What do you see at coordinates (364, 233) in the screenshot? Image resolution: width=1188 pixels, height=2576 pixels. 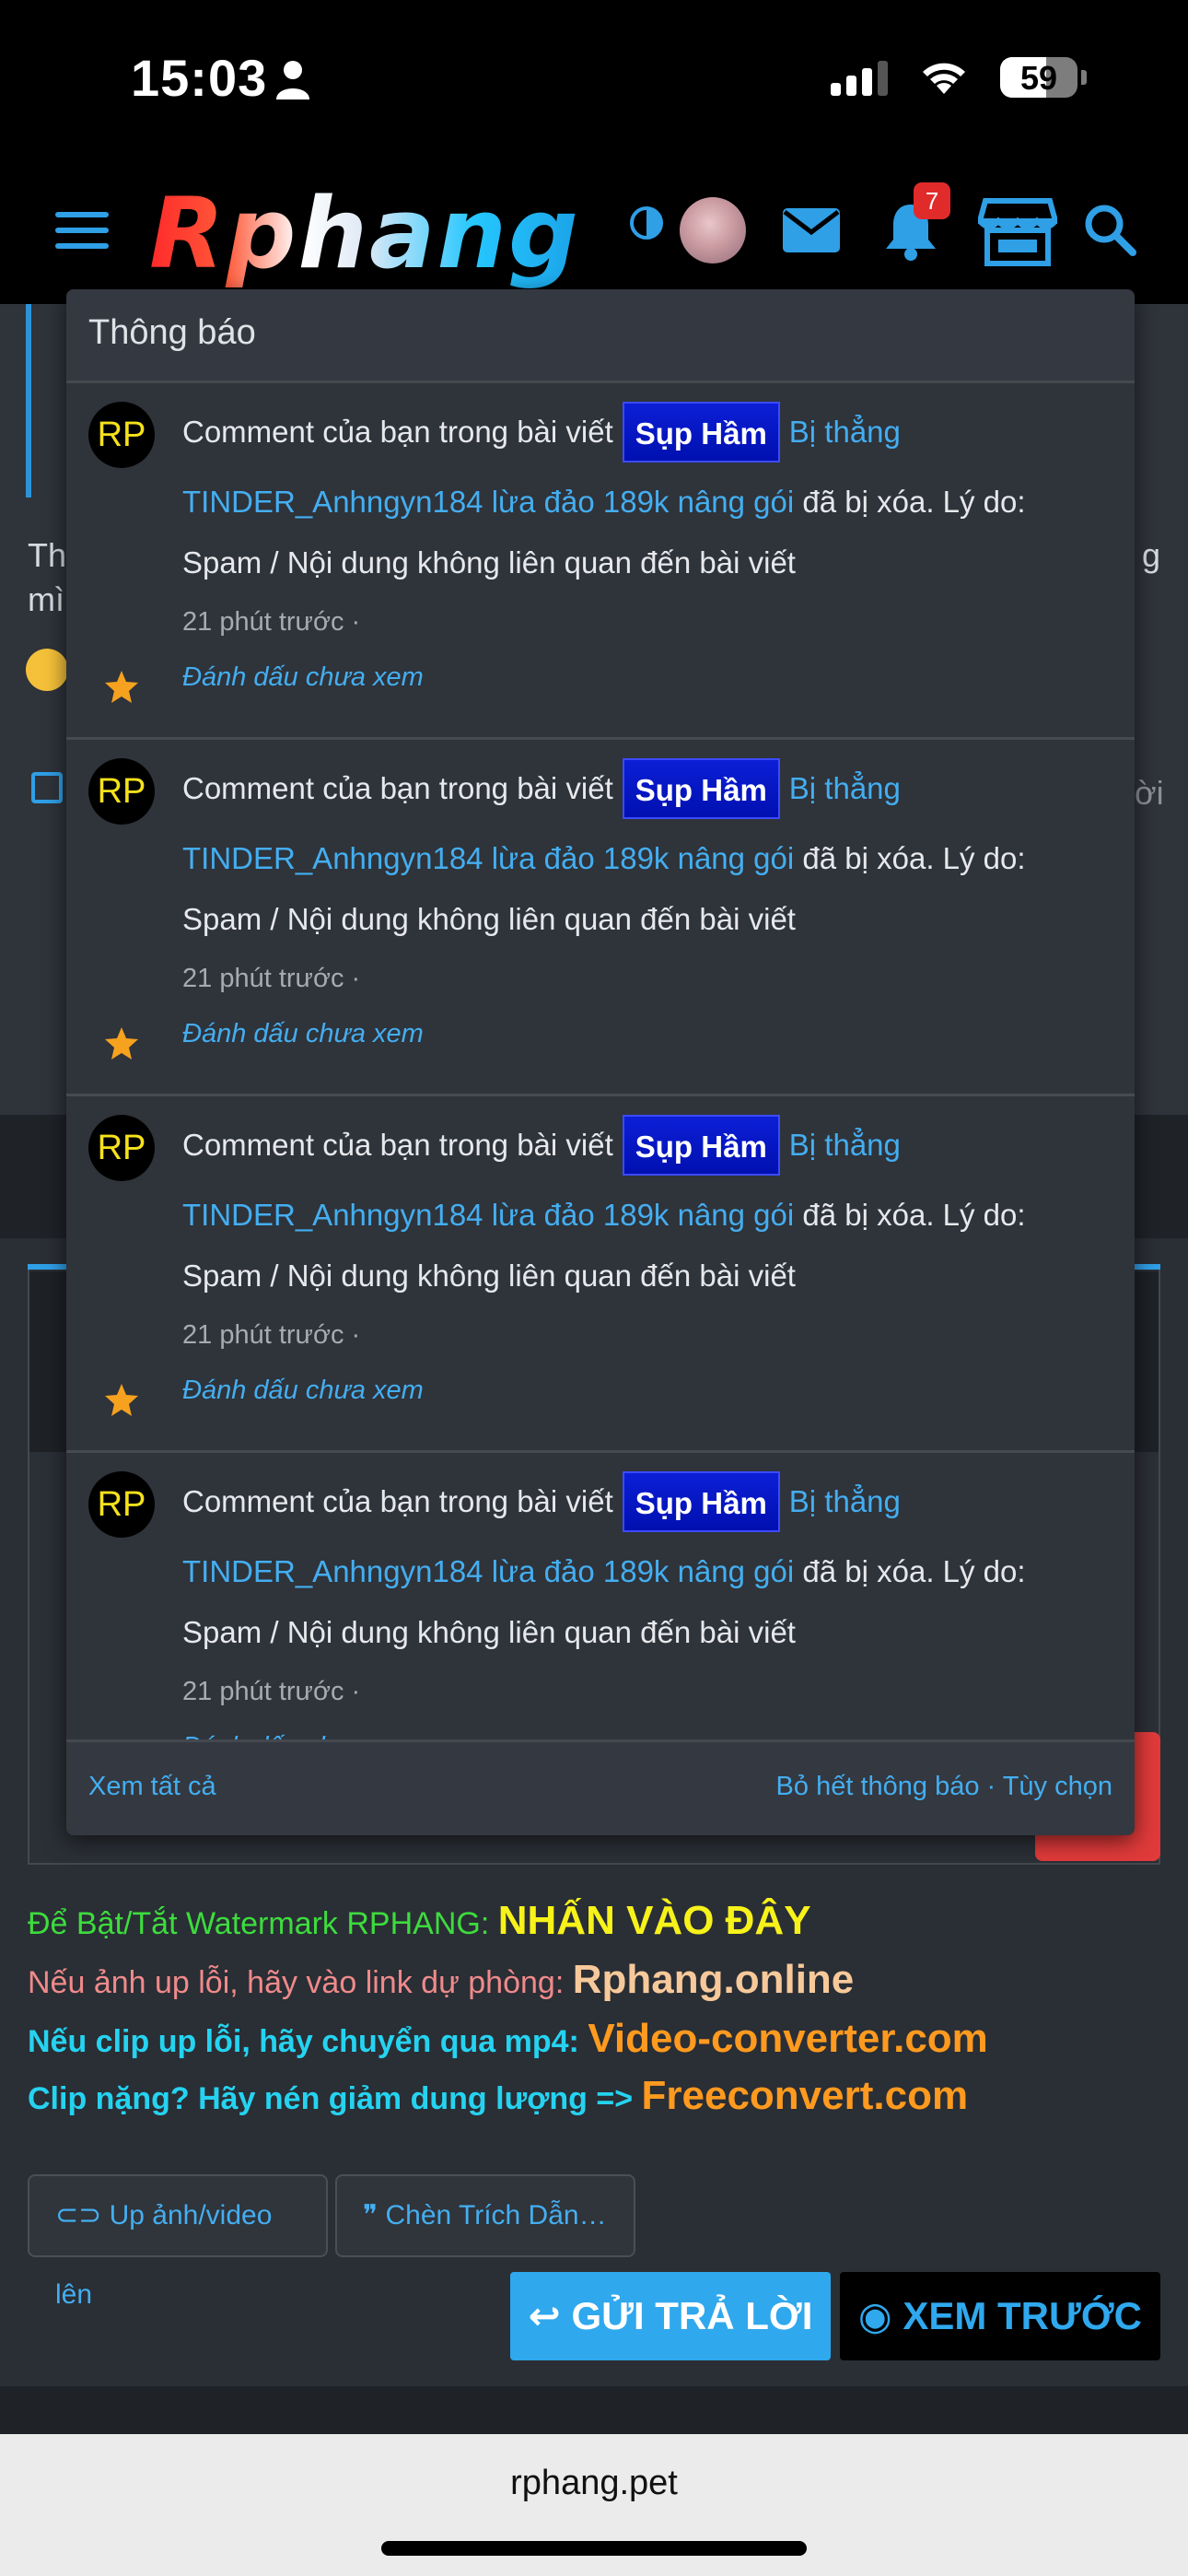 I see `site-logo: Rphang` at bounding box center [364, 233].